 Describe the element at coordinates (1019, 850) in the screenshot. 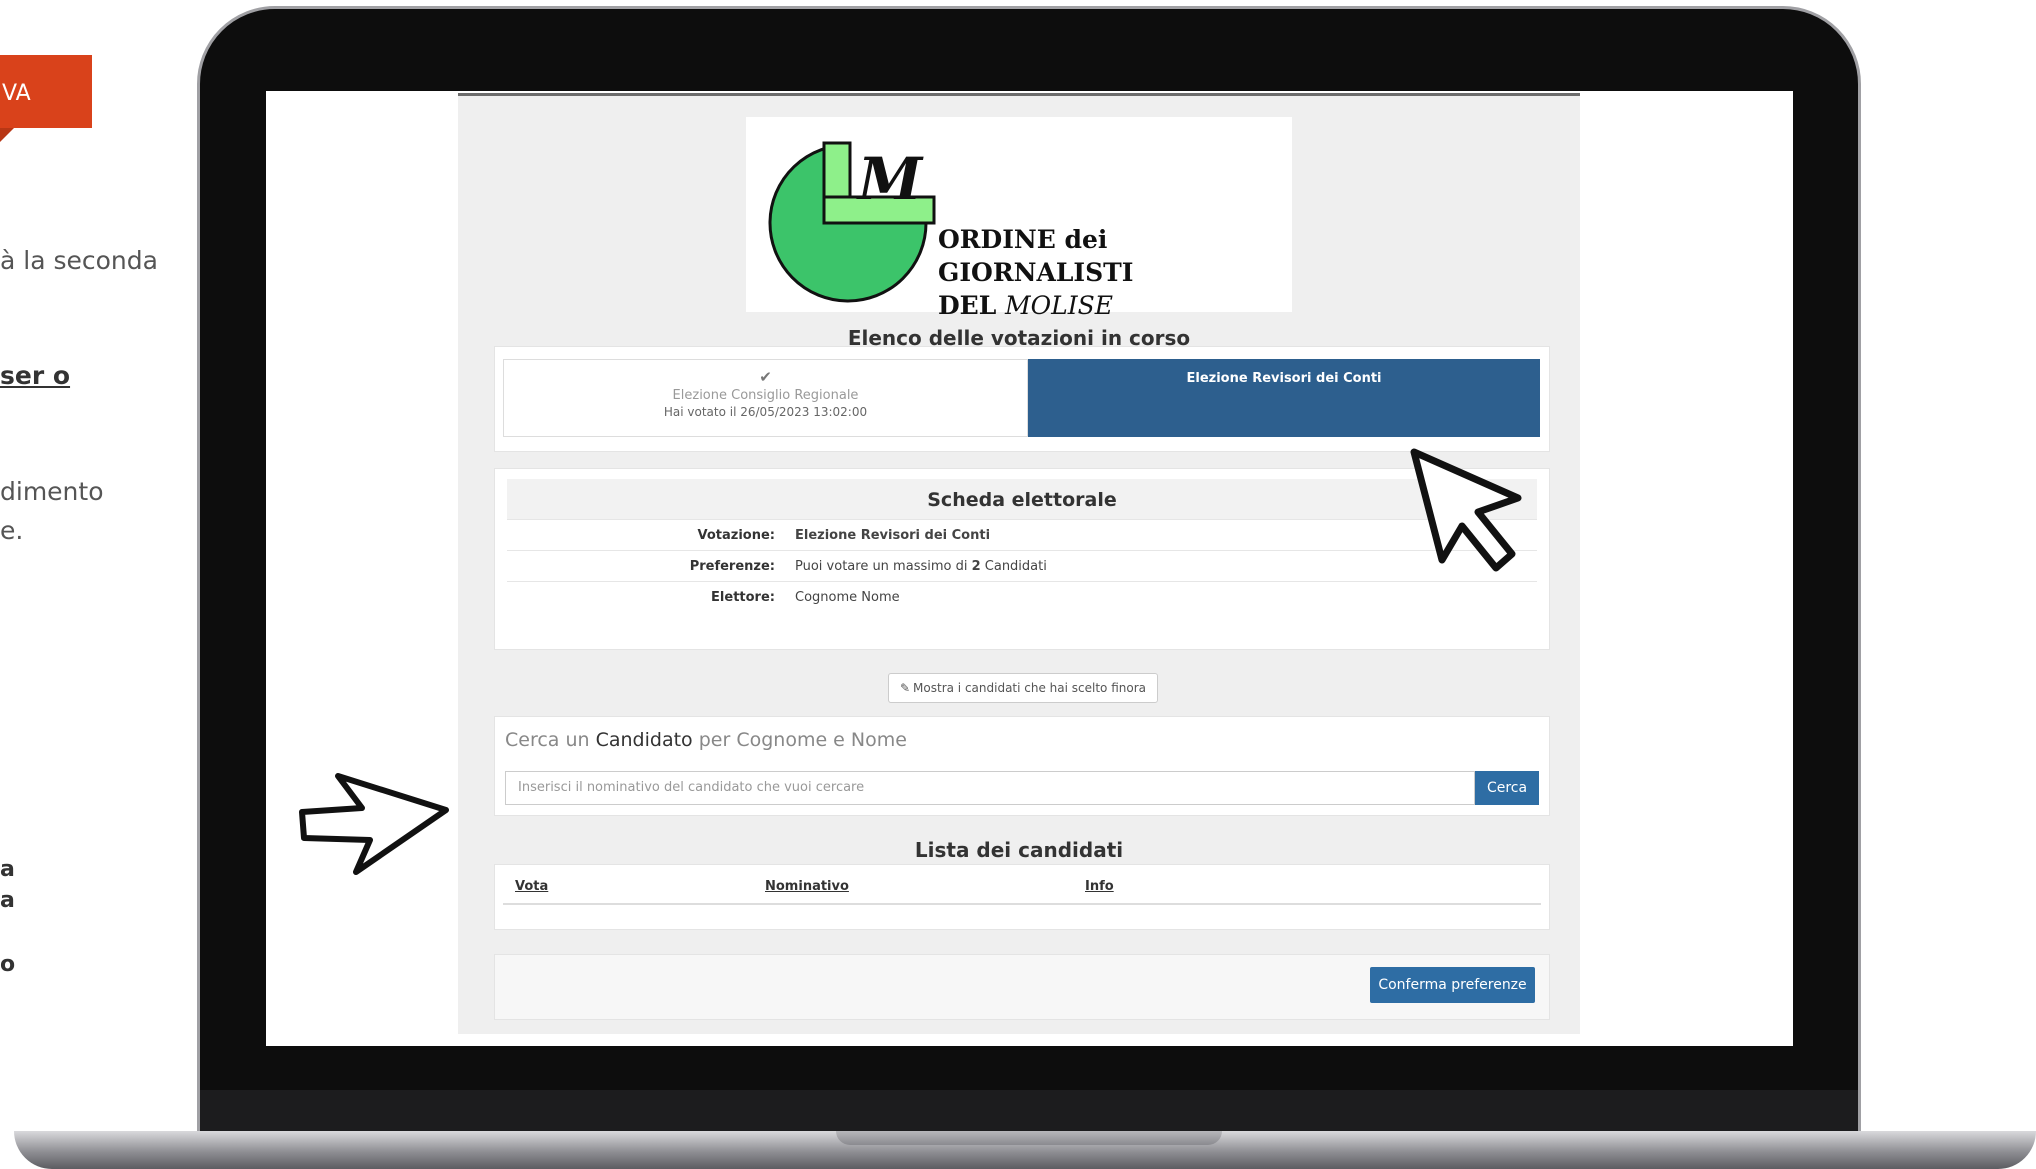

I see `lista-title: Lista dei candidati` at that location.